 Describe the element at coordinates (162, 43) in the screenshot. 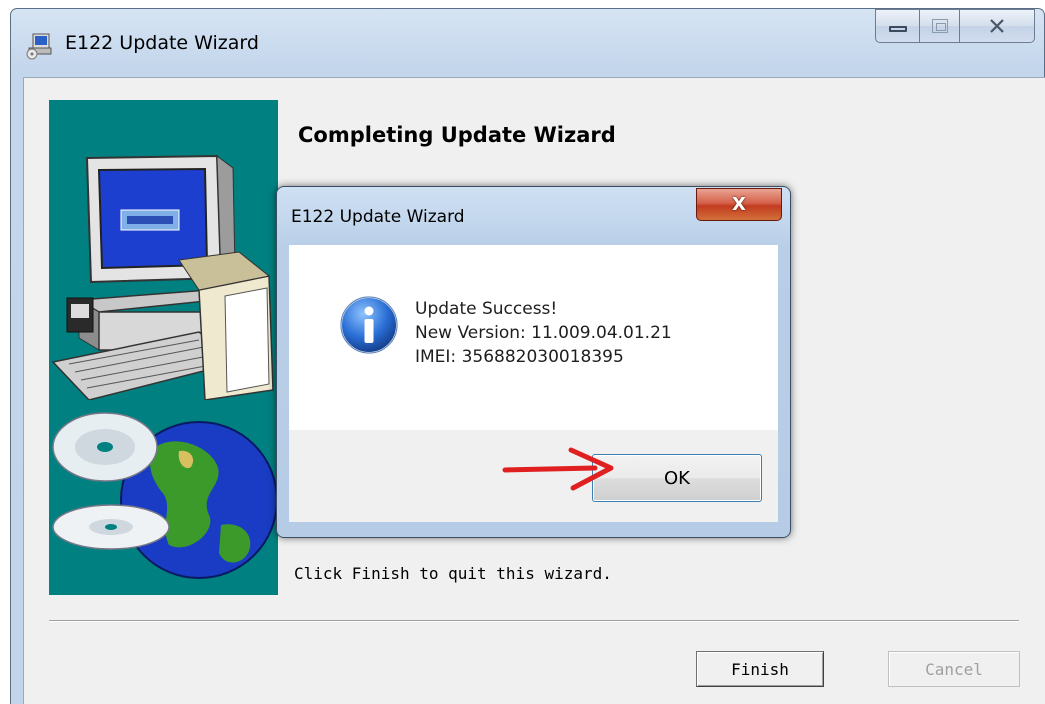

I see `window-title: E122 Update Wizard` at that location.